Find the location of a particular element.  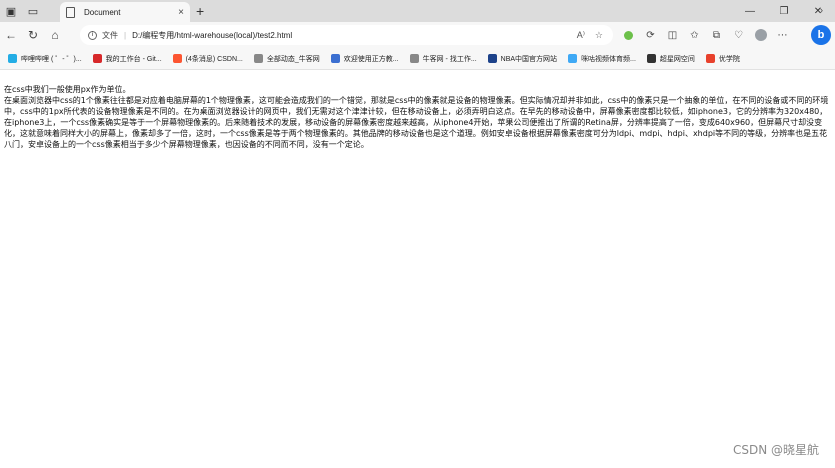

bookmark-item: 超星网空间 is located at coordinates (670, 59).